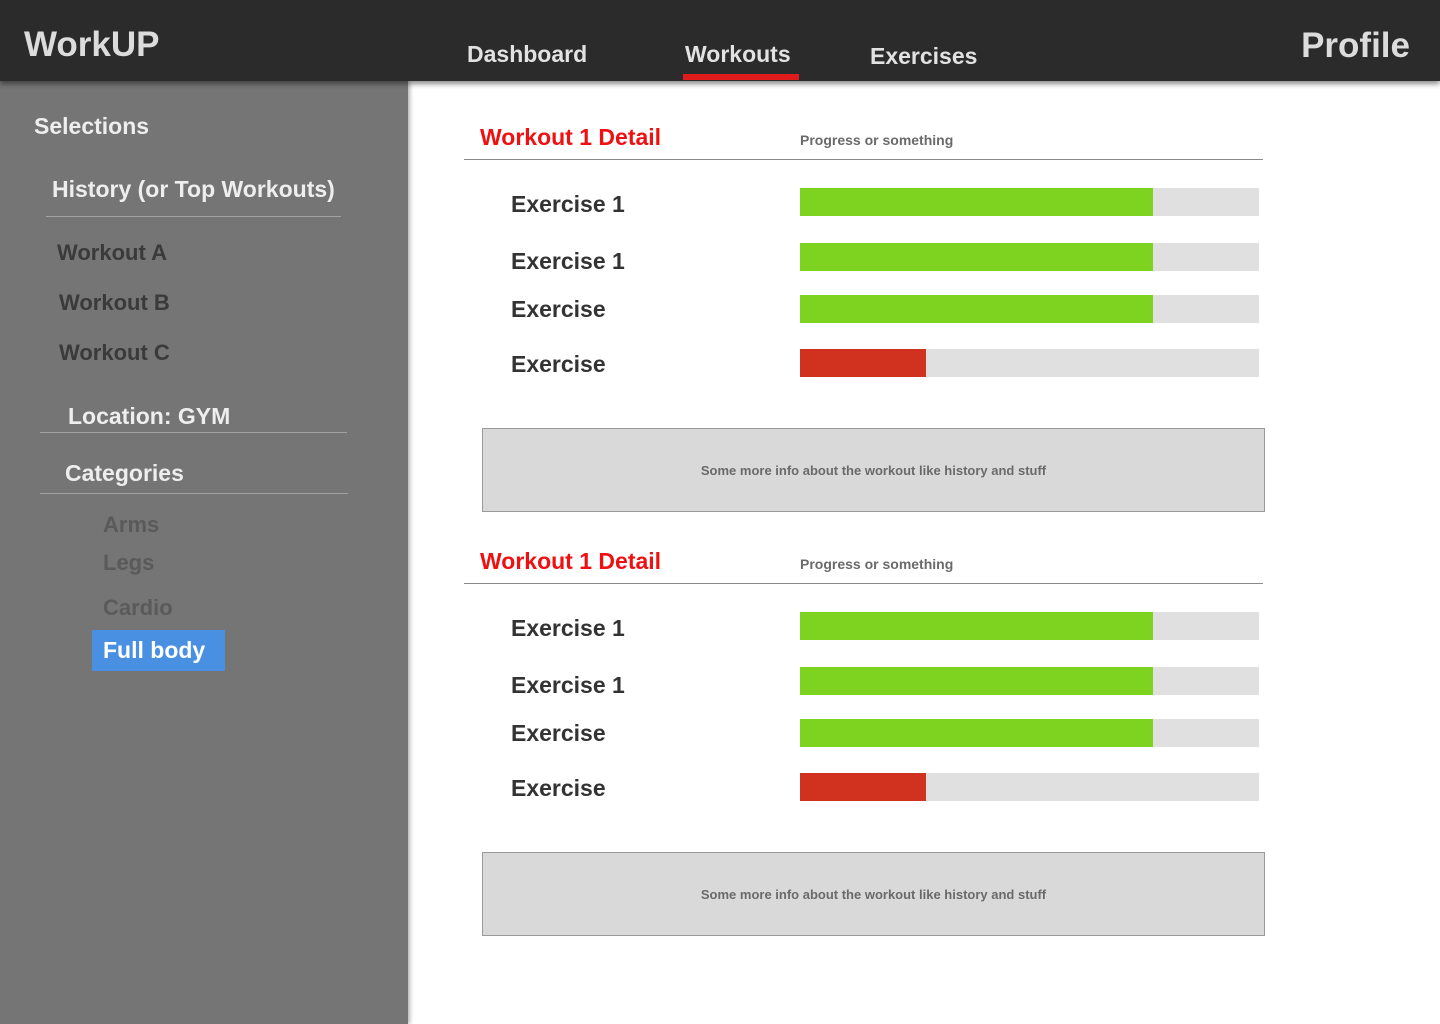 The image size is (1440, 1024). What do you see at coordinates (92, 126) in the screenshot?
I see `sidebar-heading: Selections` at bounding box center [92, 126].